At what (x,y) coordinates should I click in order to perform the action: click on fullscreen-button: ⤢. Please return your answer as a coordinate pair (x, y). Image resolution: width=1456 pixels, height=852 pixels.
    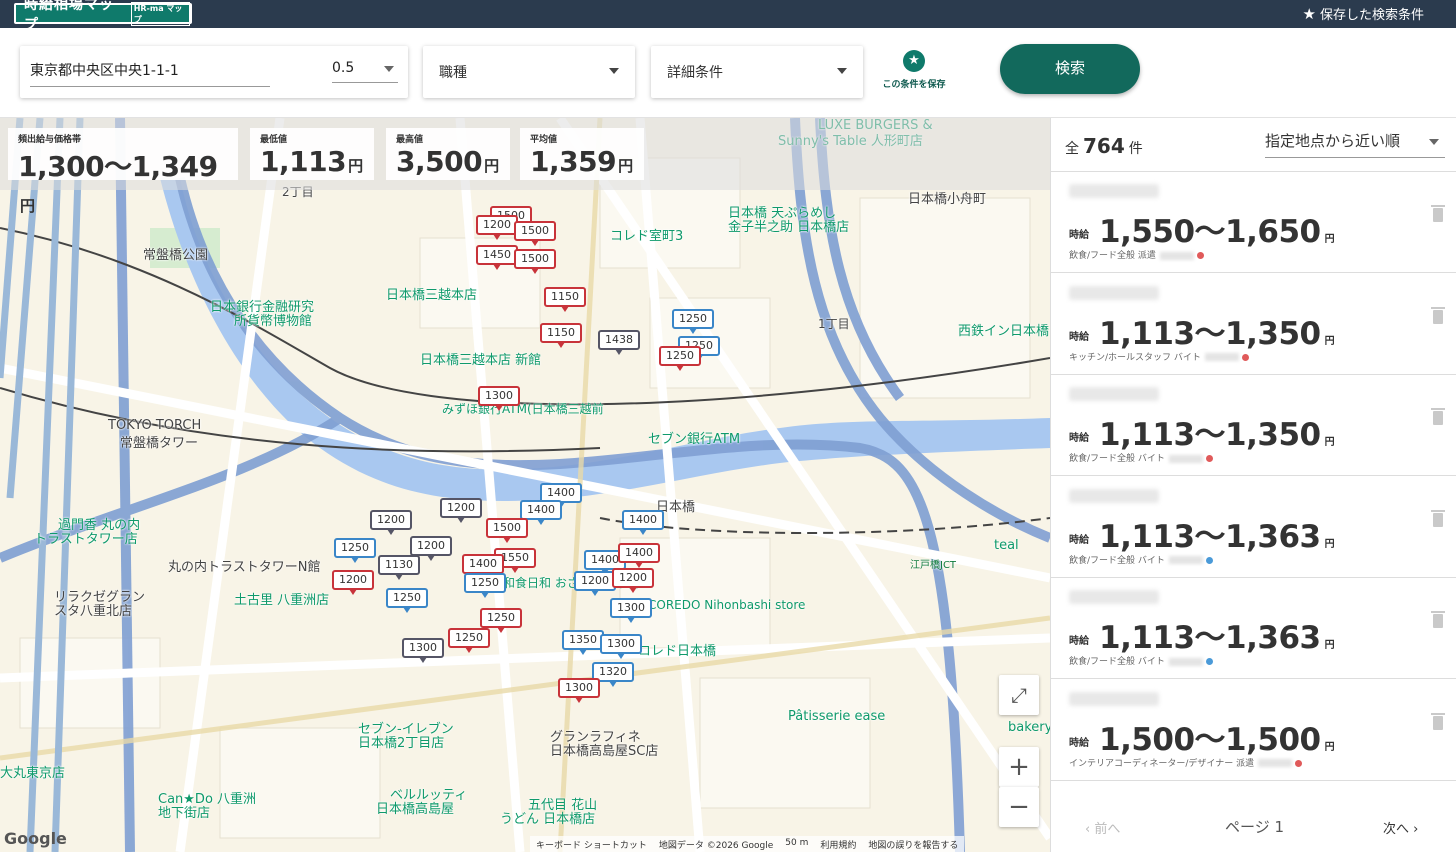
    Looking at the image, I should click on (1019, 695).